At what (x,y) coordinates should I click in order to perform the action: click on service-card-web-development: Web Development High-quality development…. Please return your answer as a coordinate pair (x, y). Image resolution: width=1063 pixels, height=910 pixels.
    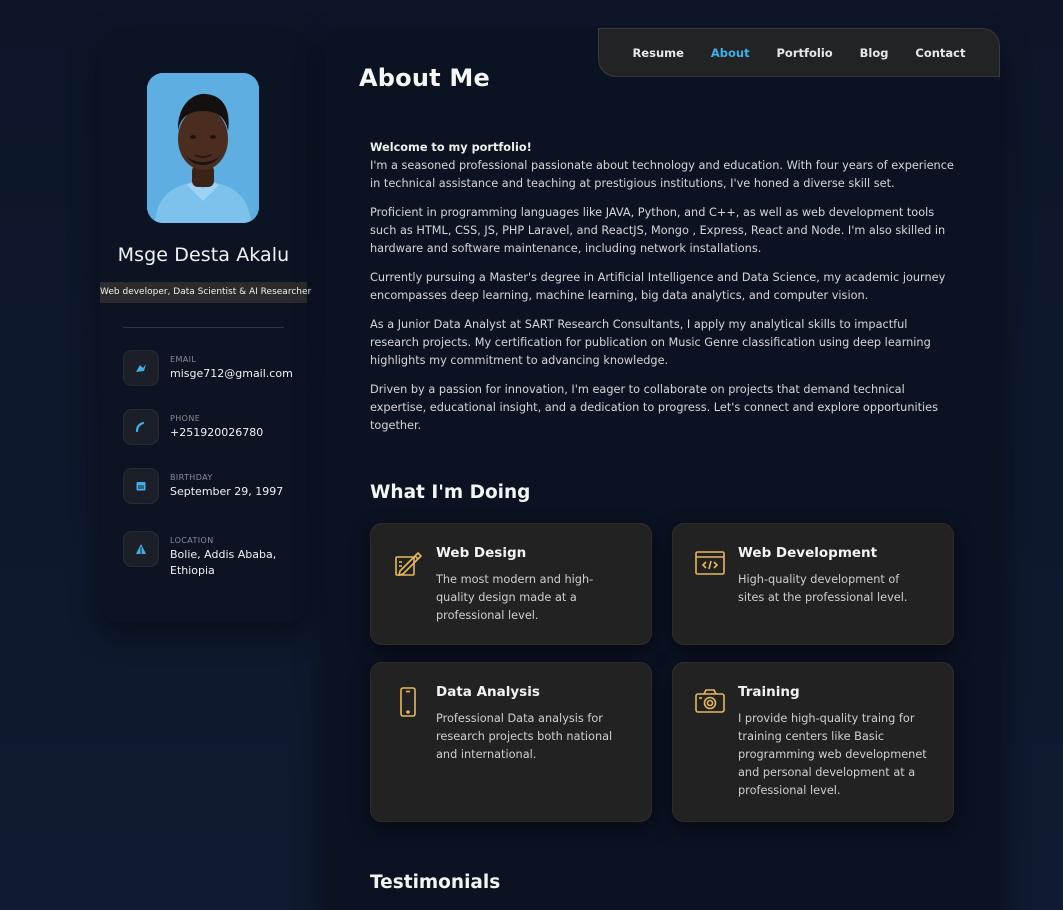
    Looking at the image, I should click on (813, 584).